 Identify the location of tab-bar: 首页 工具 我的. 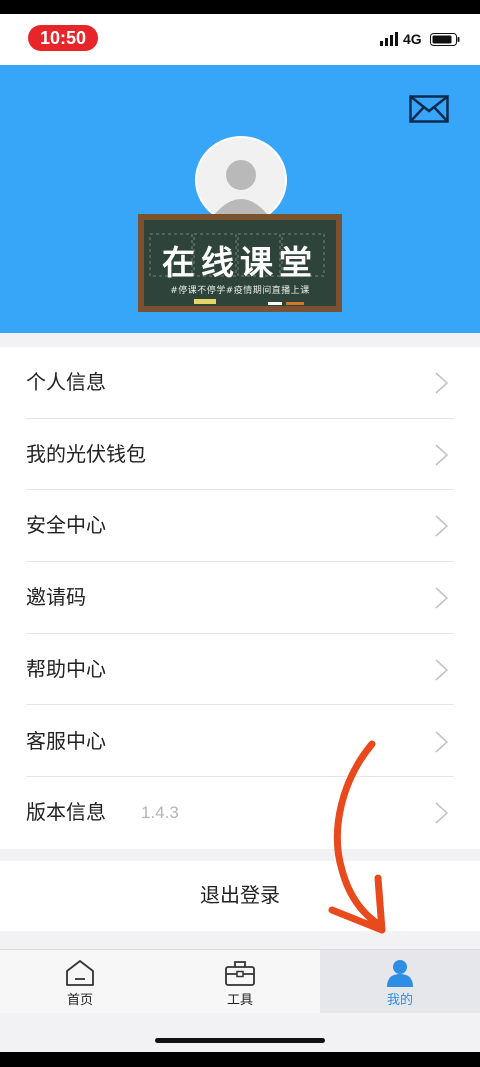
(240, 981).